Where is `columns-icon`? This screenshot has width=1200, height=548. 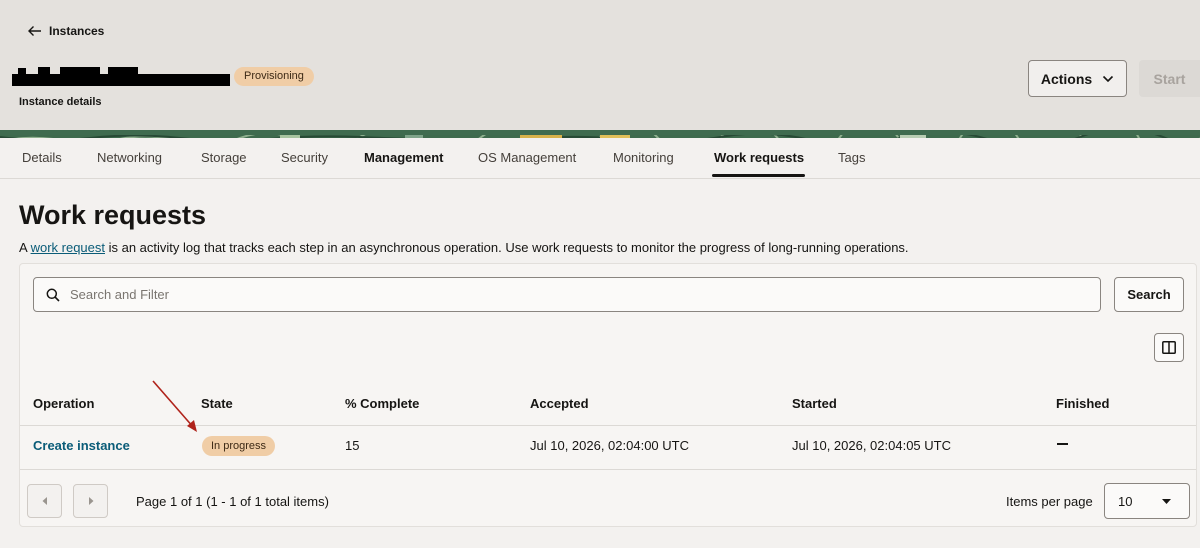
columns-icon is located at coordinates (1169, 347).